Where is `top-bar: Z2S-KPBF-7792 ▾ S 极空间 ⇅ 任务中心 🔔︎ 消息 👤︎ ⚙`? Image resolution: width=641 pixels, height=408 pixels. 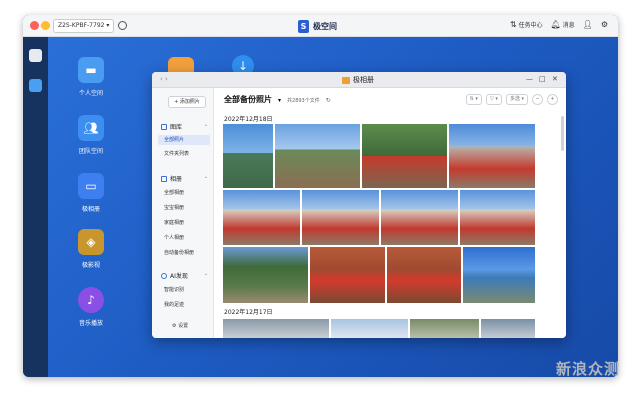 top-bar: Z2S-KPBF-7792 ▾ S 极空间 ⇅ 任务中心 🔔︎ 消息 👤︎ ⚙ is located at coordinates (320, 26).